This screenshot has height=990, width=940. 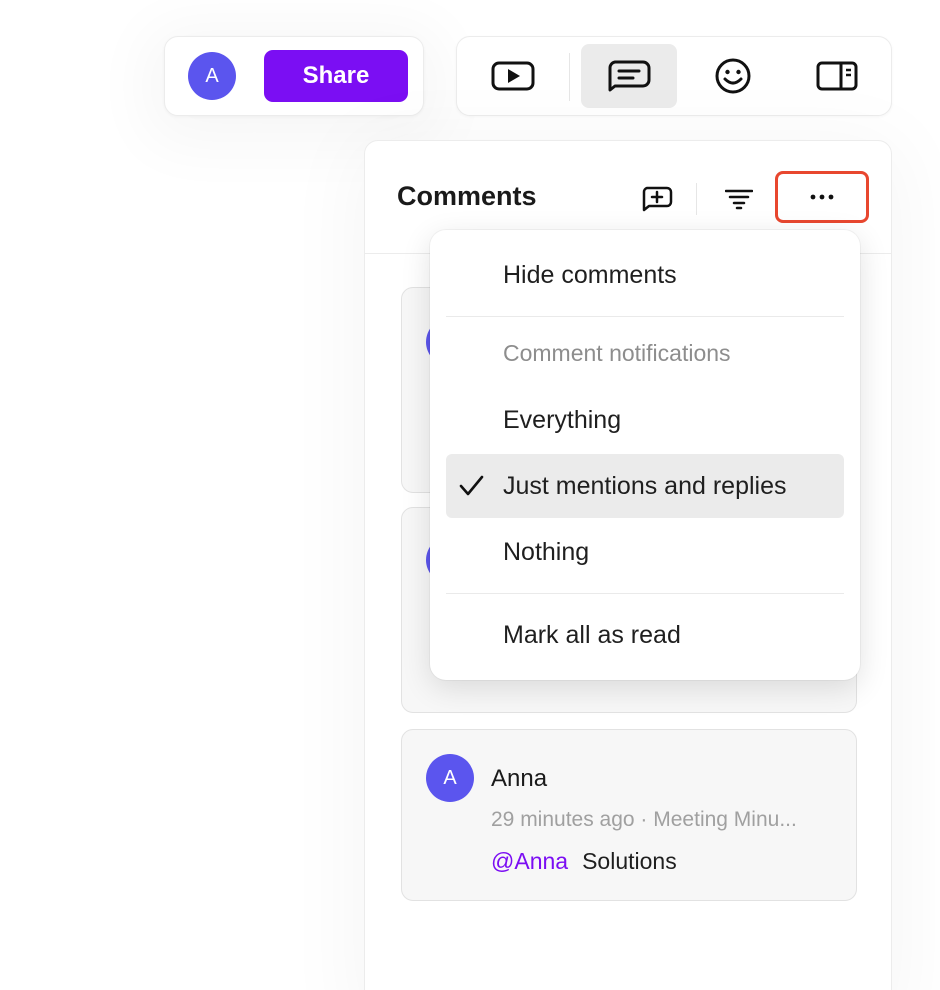 I want to click on comment-body: @Anna Solutions, so click(x=584, y=861).